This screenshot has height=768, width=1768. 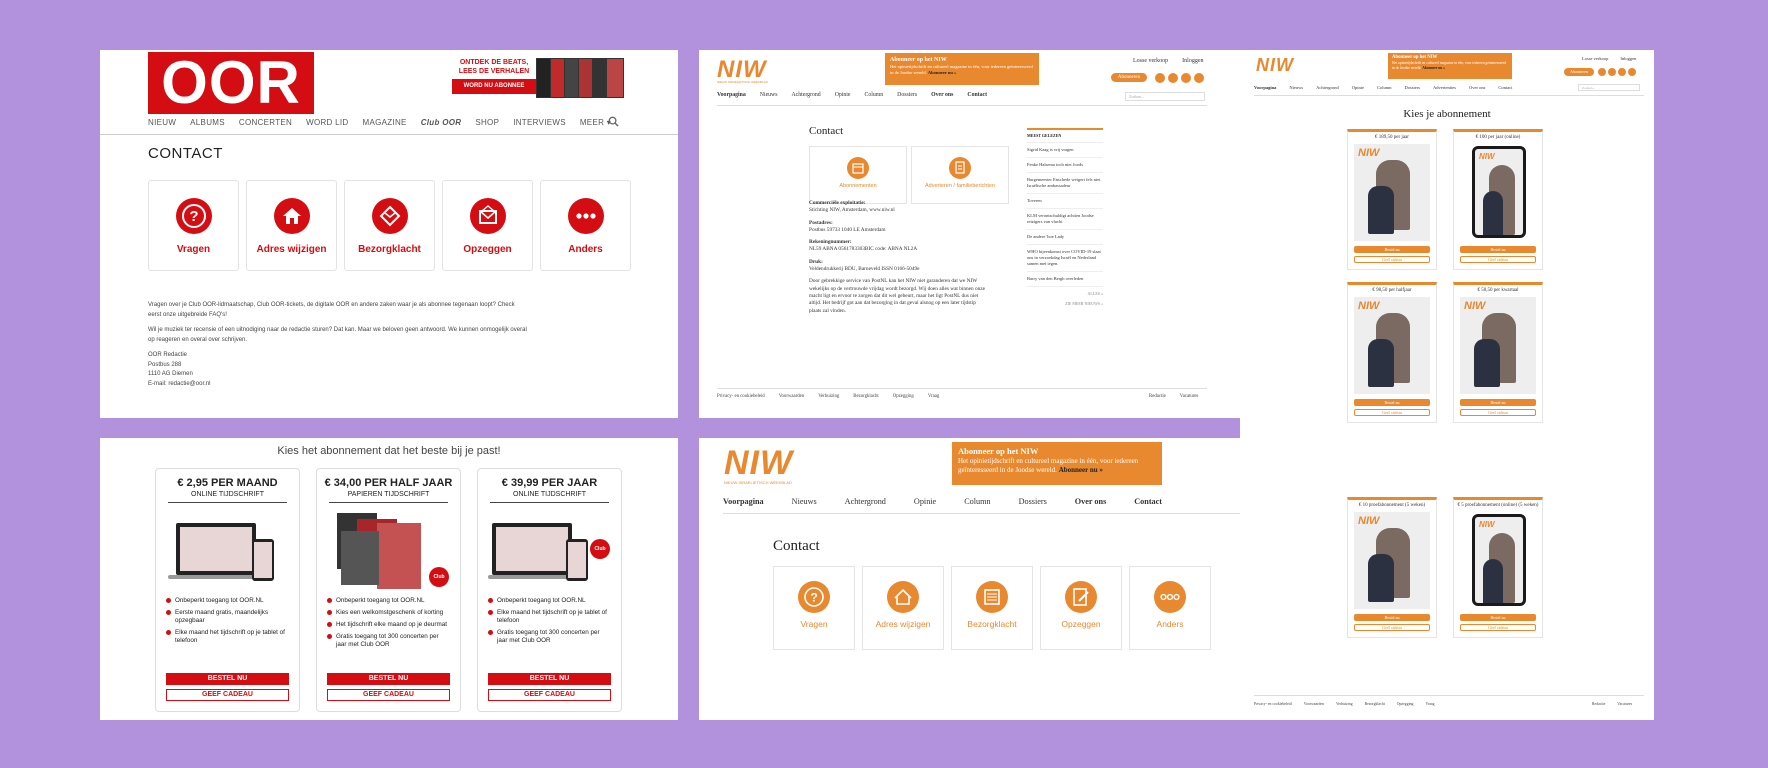 I want to click on search-icon, so click(x=613, y=121).